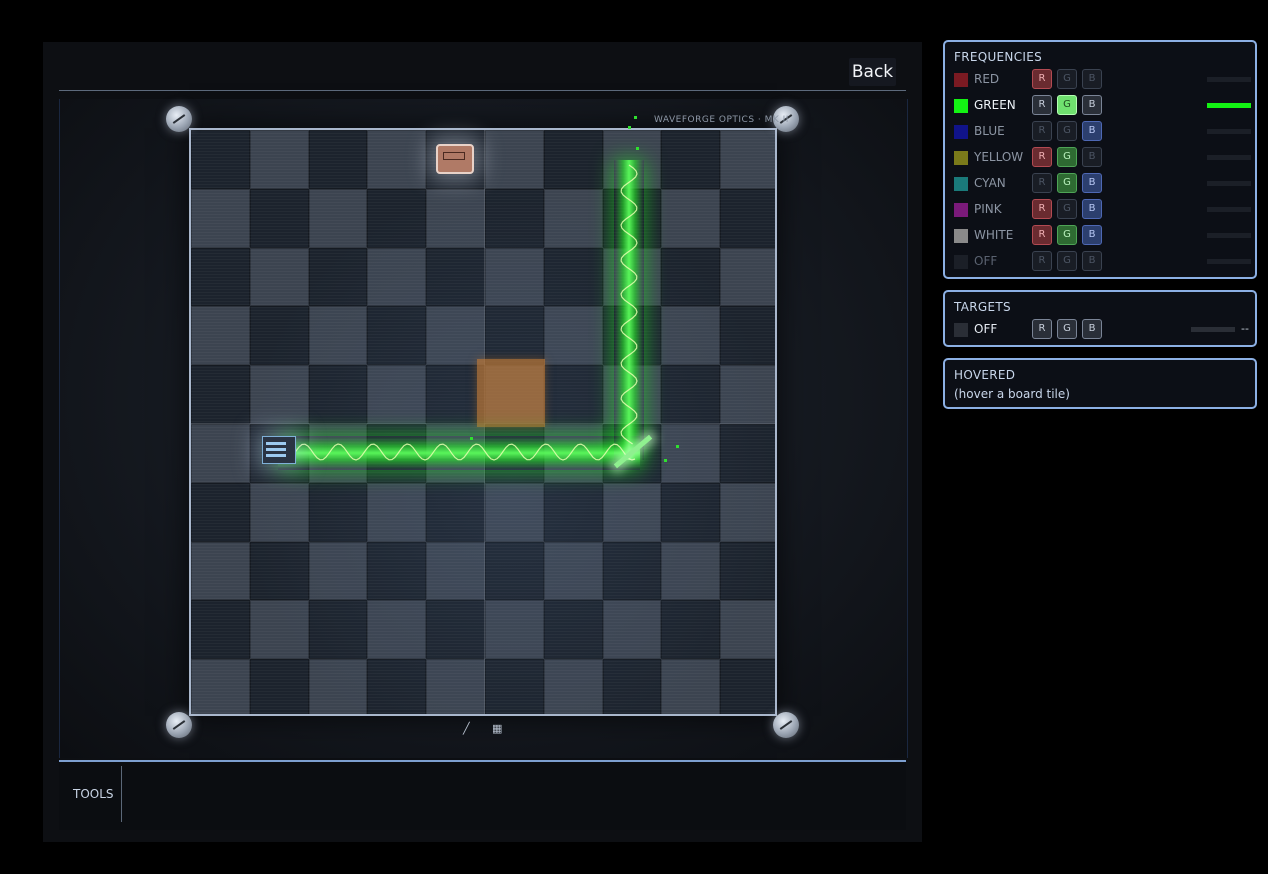  Describe the element at coordinates (999, 157) in the screenshot. I see `frequency-name: YELLOW` at that location.